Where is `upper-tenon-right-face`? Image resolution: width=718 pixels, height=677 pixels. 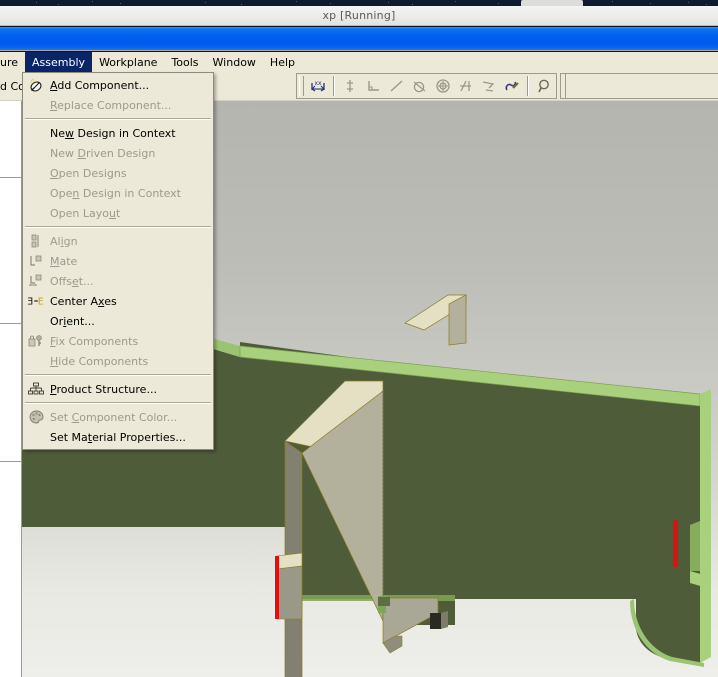
upper-tenon-right-face is located at coordinates (457, 320).